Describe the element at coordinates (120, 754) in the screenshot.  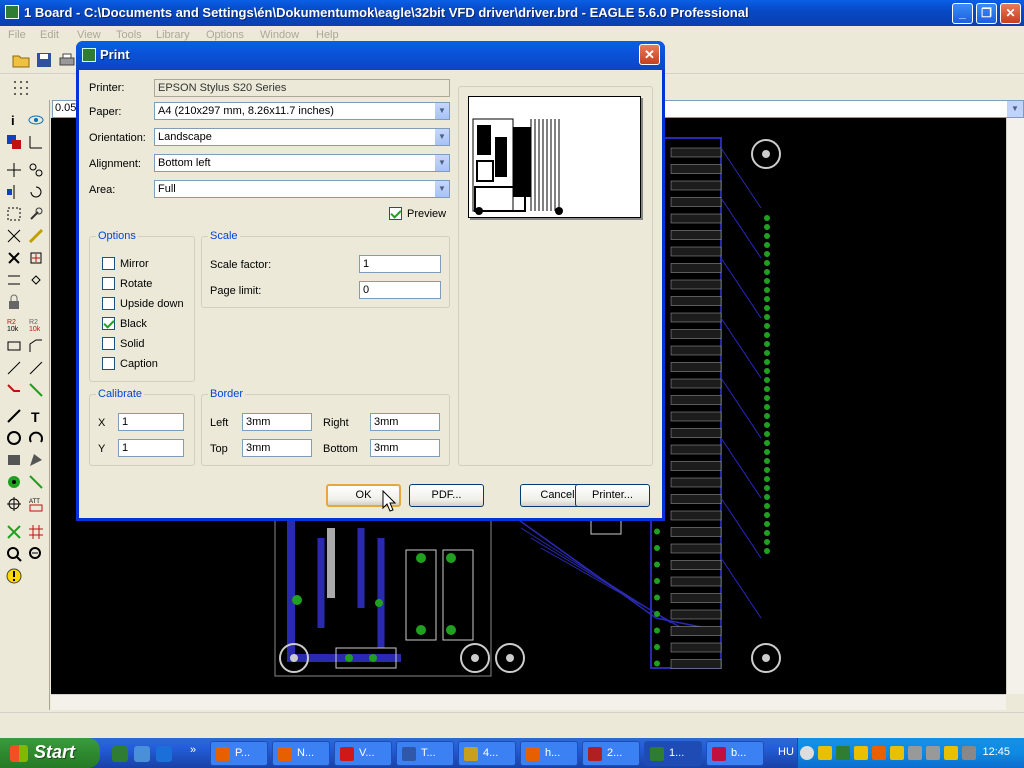
I see `quicklaunch-eagle-icon` at that location.